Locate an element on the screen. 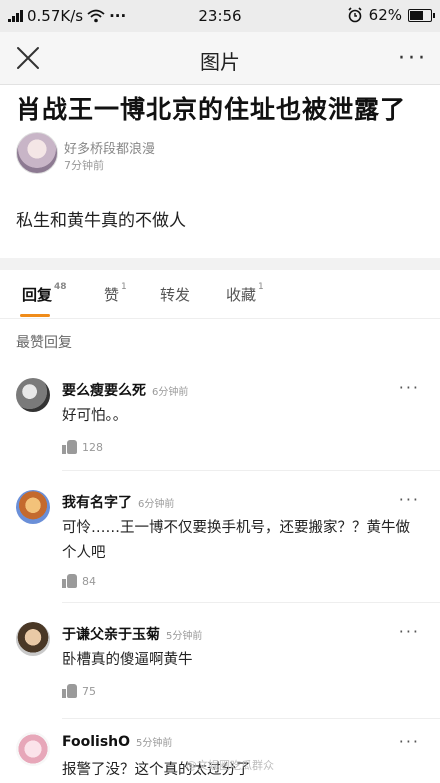 The width and height of the screenshot is (440, 783). alarm-icon is located at coordinates (355, 15).